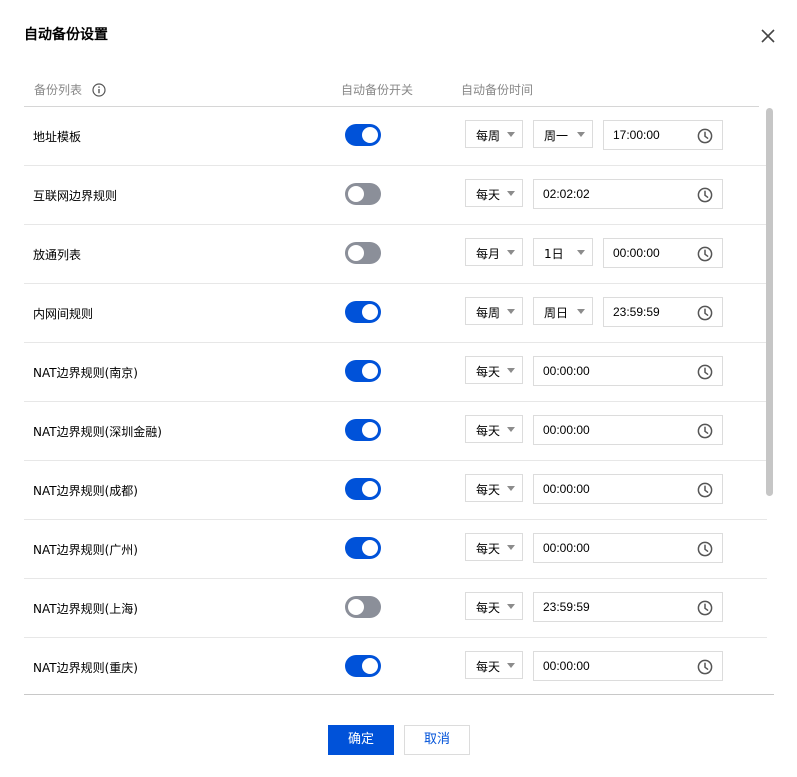 The image size is (797, 777). Describe the element at coordinates (628, 194) in the screenshot. I see `time-picker-input: 02:02:02` at that location.